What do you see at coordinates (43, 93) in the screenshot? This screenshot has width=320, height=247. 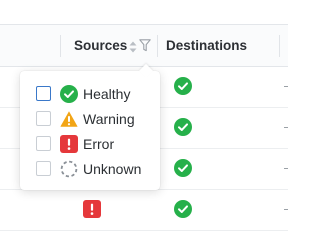 I see `healthy-checkbox` at bounding box center [43, 93].